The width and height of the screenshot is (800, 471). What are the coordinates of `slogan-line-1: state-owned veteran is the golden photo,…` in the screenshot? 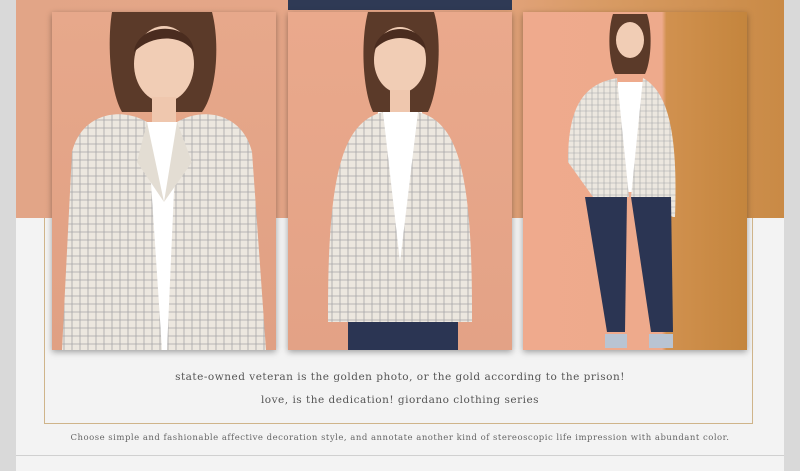 It's located at (400, 377).